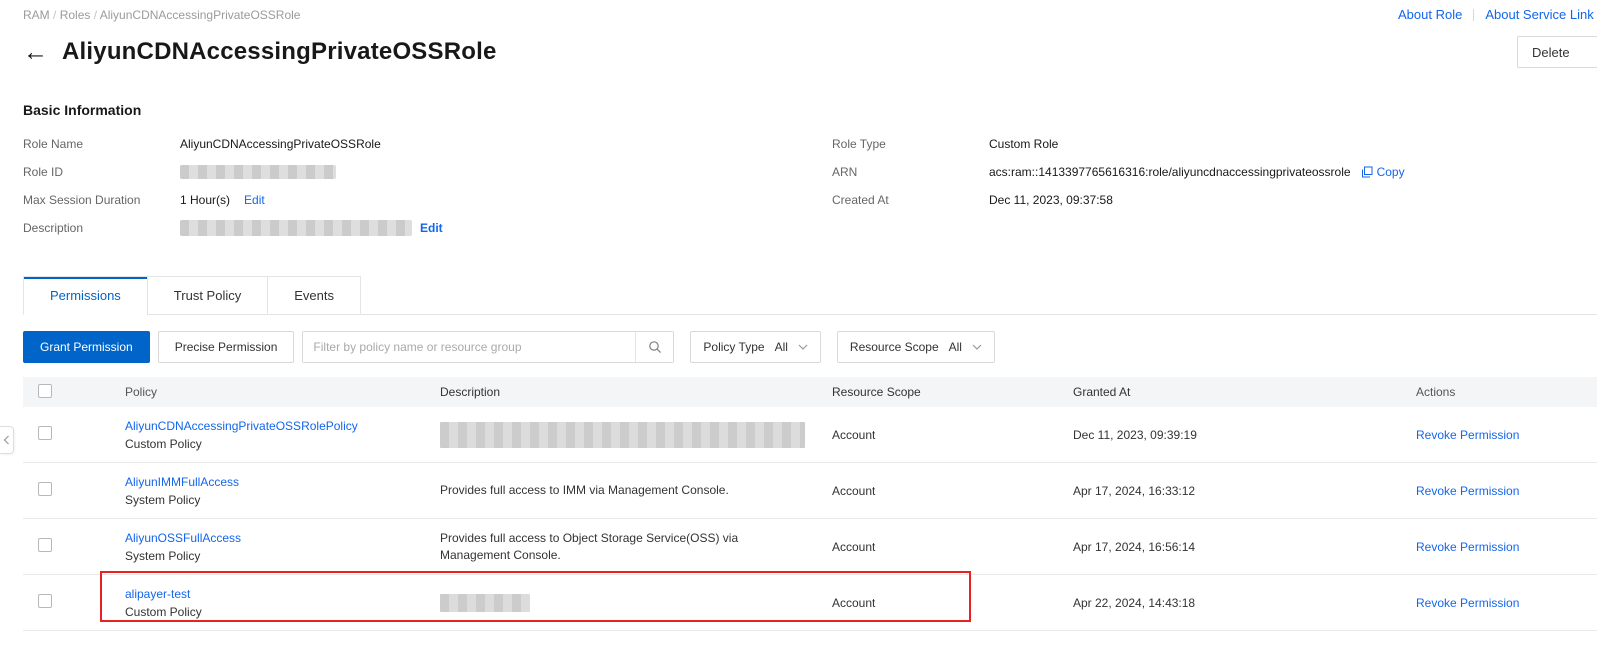  What do you see at coordinates (845, 172) in the screenshot?
I see `arn-label: ARN` at bounding box center [845, 172].